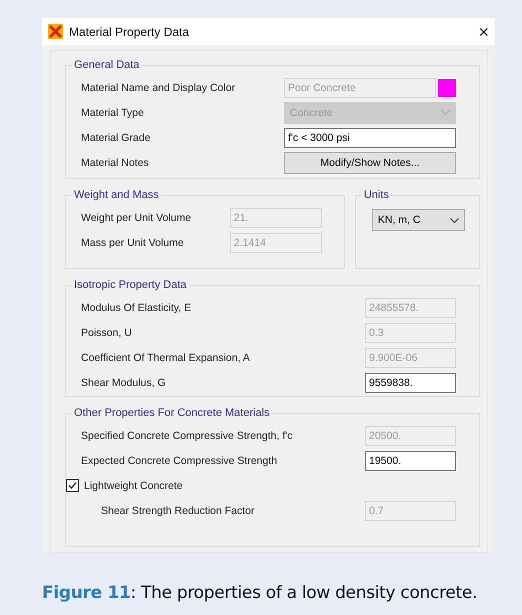 This screenshot has height=615, width=522. What do you see at coordinates (55, 31) in the screenshot?
I see `app-logo-icon` at bounding box center [55, 31].